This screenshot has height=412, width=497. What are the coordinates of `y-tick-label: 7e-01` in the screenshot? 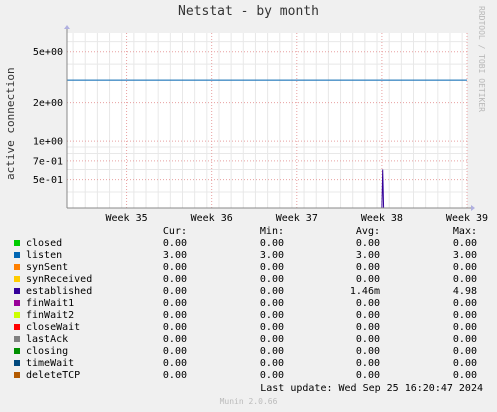 It's located at (48, 161).